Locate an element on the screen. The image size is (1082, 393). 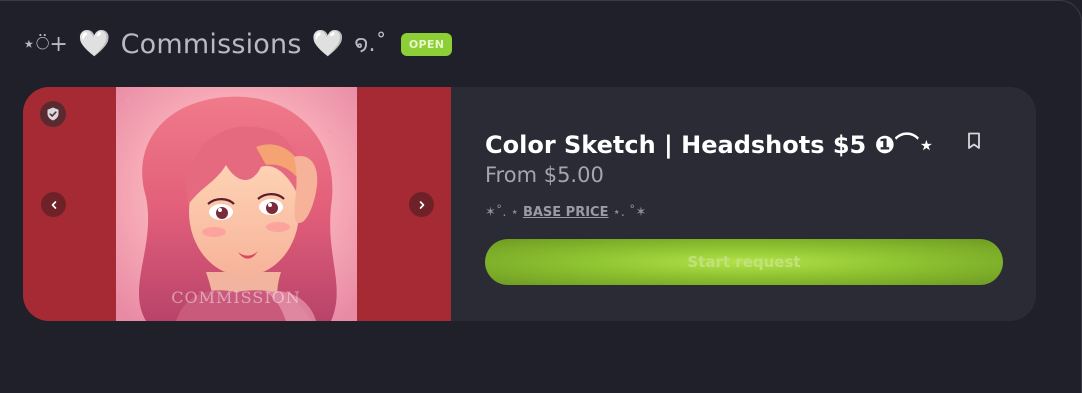
gallery-prev-button is located at coordinates (53, 204).